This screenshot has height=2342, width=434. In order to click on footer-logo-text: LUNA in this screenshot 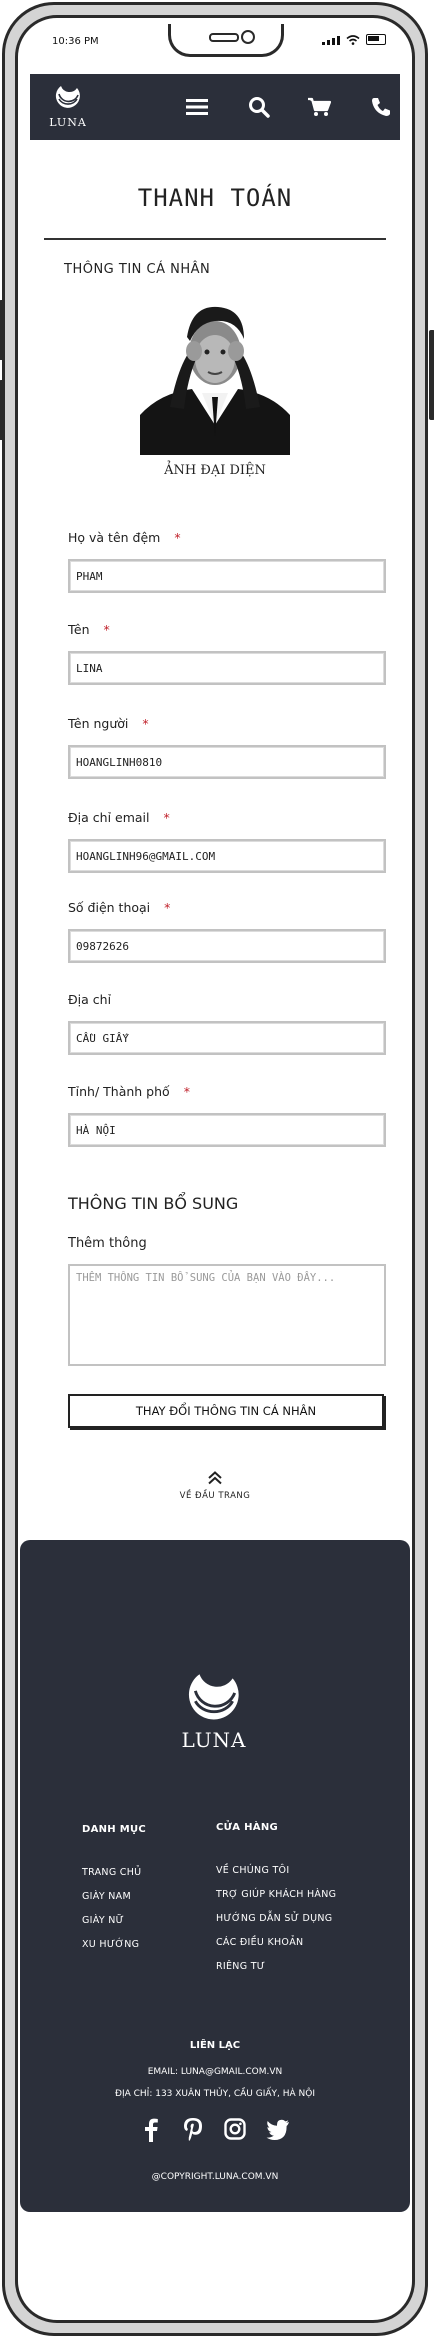, I will do `click(214, 1740)`.